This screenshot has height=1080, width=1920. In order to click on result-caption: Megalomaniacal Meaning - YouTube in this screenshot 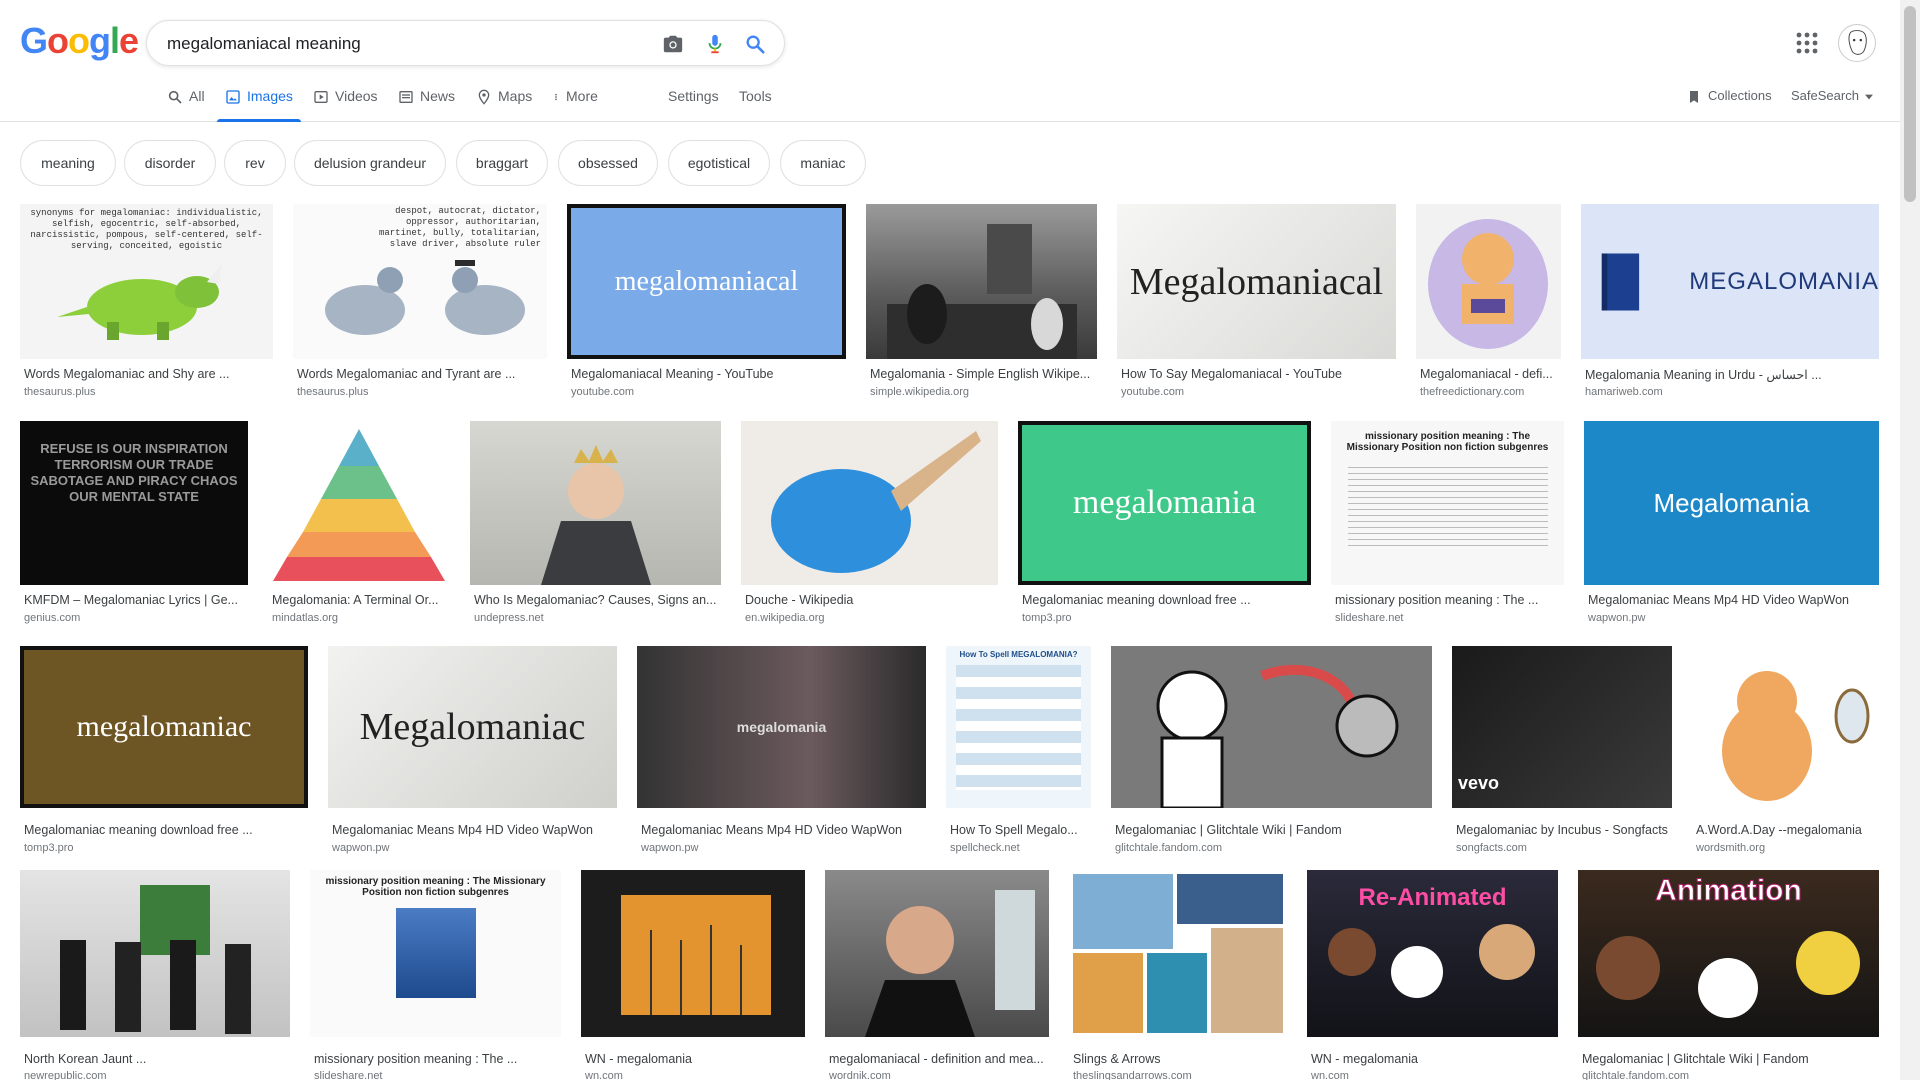, I will do `click(708, 374)`.